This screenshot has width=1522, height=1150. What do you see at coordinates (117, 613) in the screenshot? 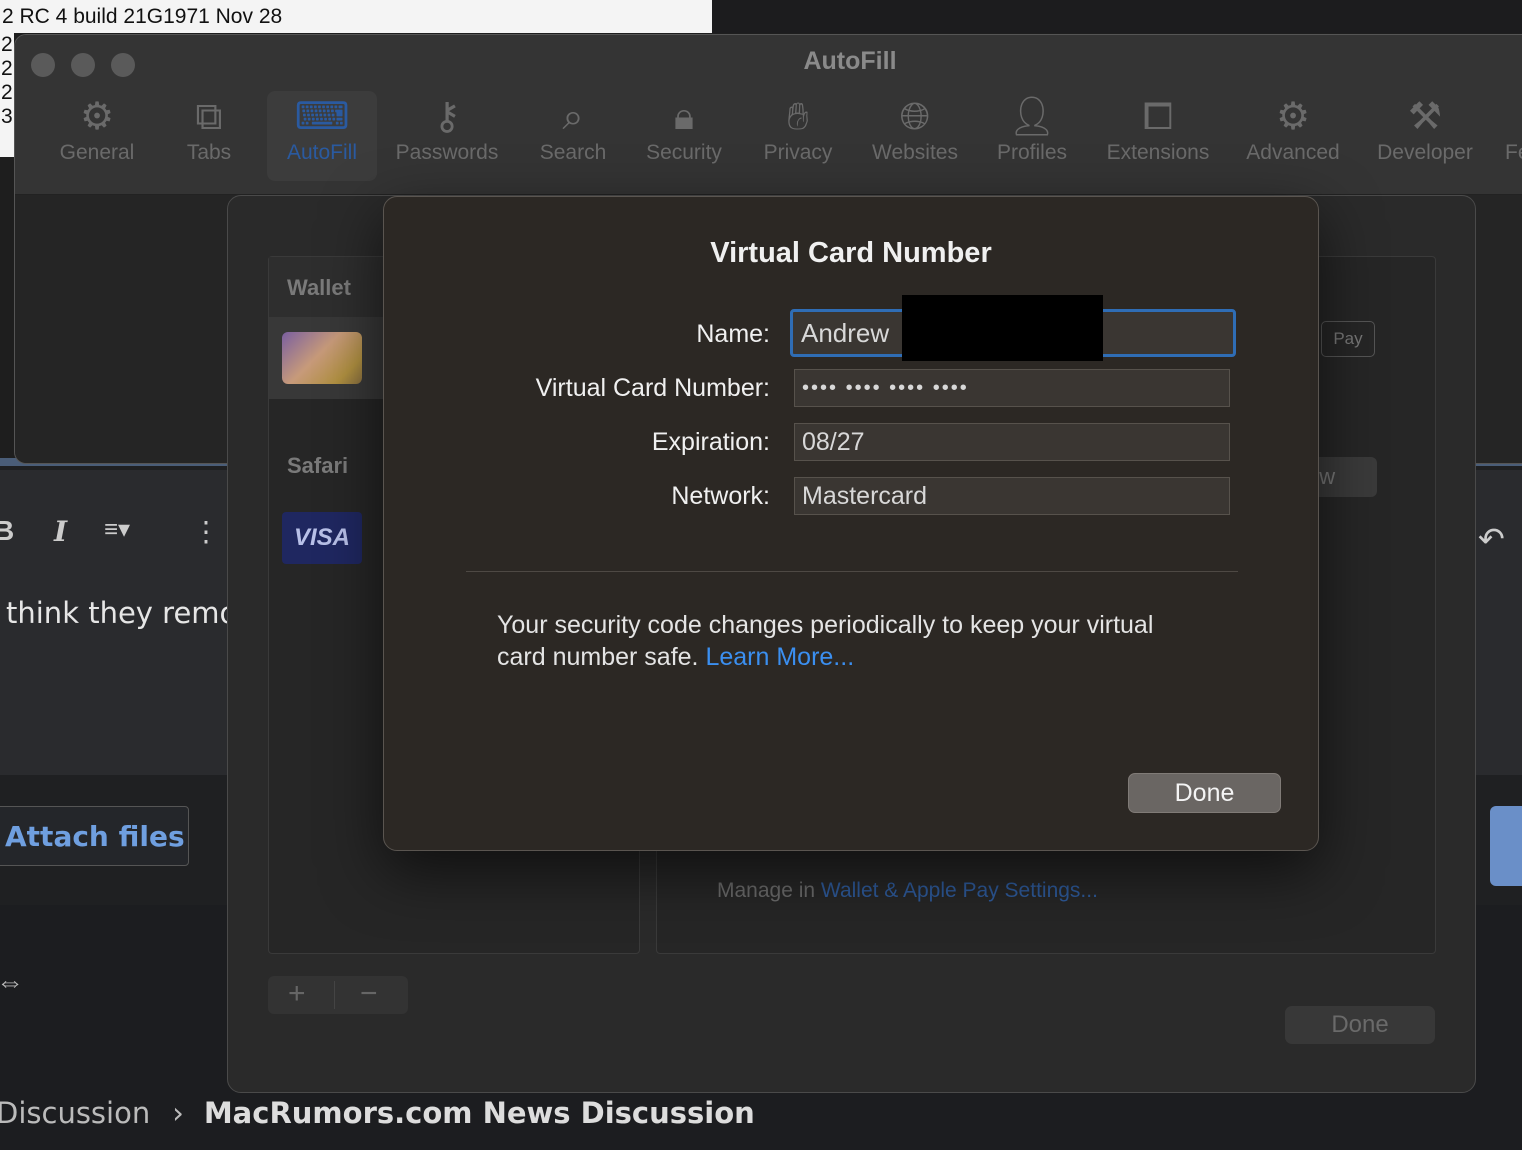
I see `editor-text: think they remo` at bounding box center [117, 613].